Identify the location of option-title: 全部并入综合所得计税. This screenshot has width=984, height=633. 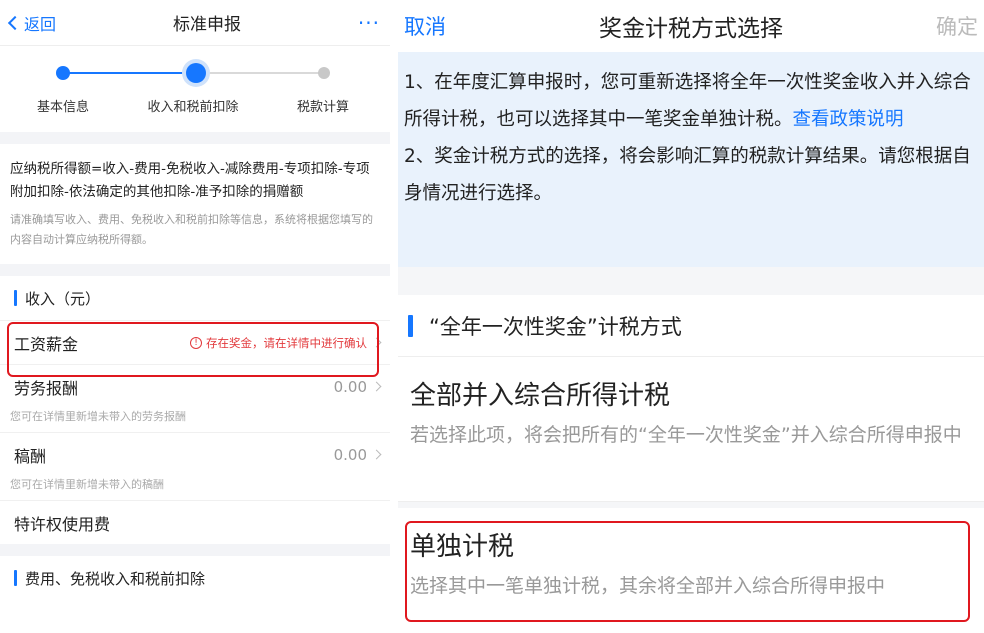
(540, 396).